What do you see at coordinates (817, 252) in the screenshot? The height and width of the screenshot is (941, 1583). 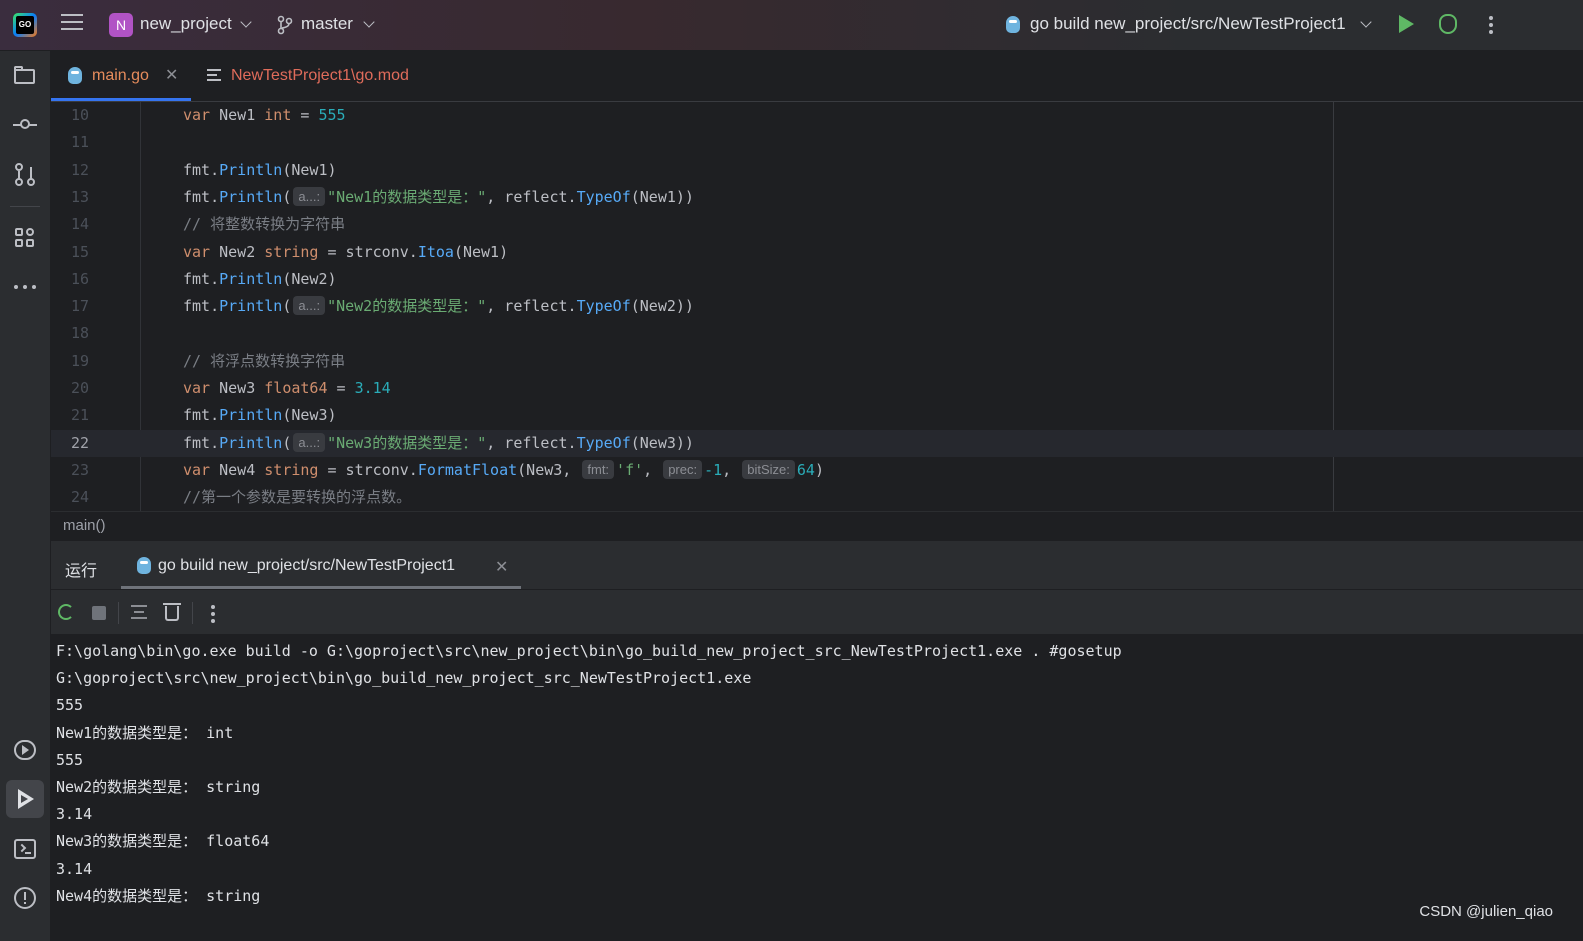 I see `code-line: 15 var New2 string = strconv.Itoa(New1)` at bounding box center [817, 252].